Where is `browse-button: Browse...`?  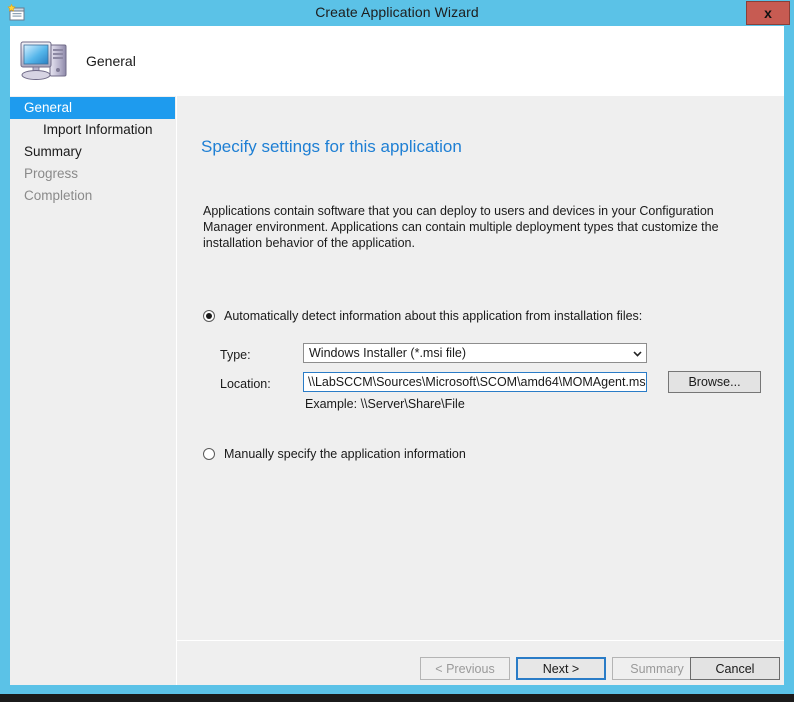 browse-button: Browse... is located at coordinates (714, 382).